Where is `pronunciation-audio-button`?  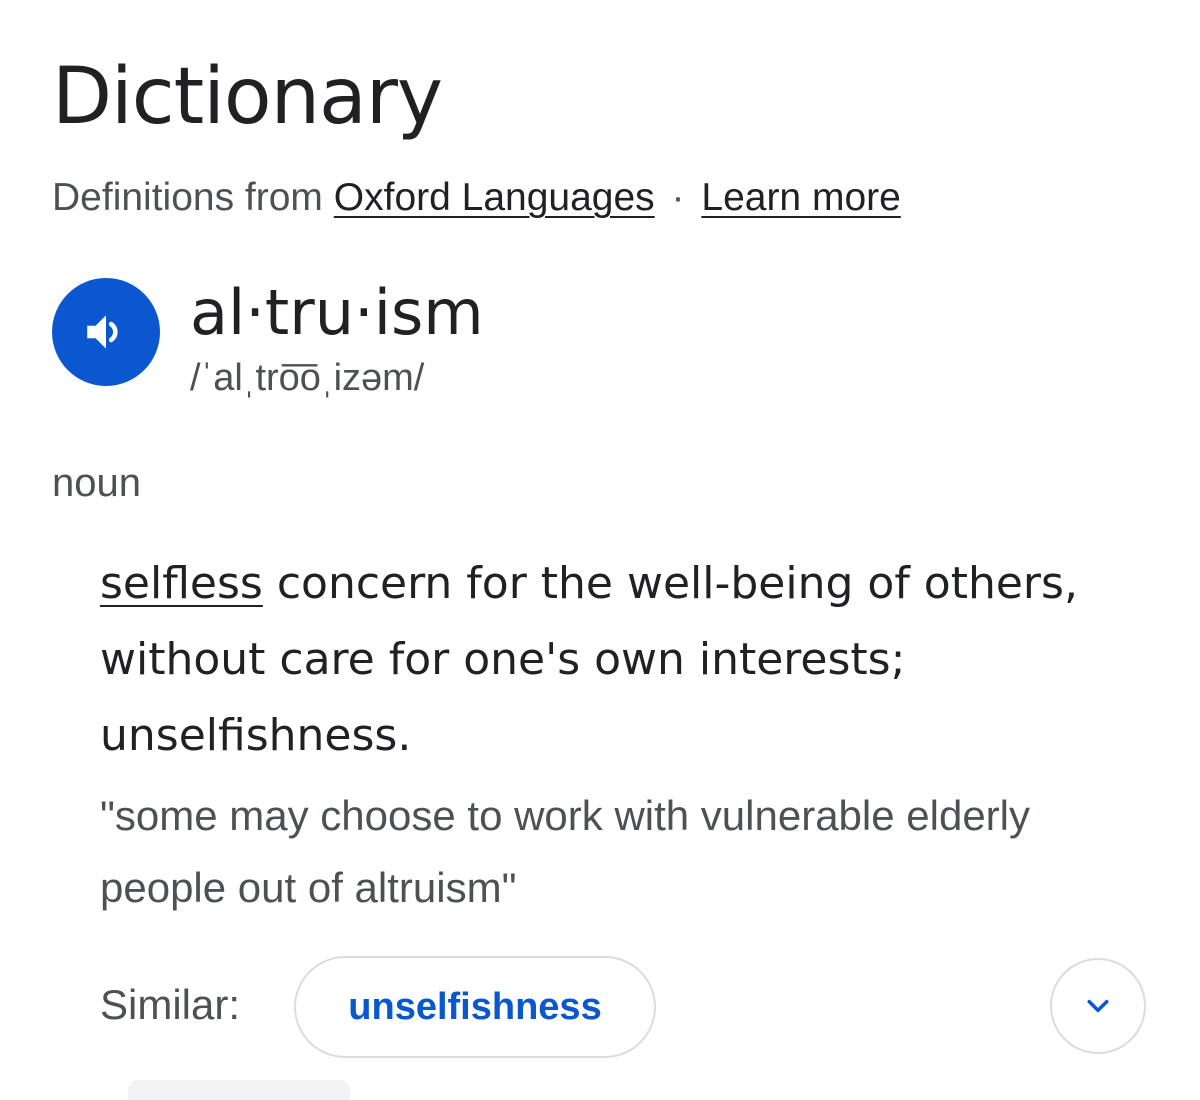
pronunciation-audio-button is located at coordinates (106, 332).